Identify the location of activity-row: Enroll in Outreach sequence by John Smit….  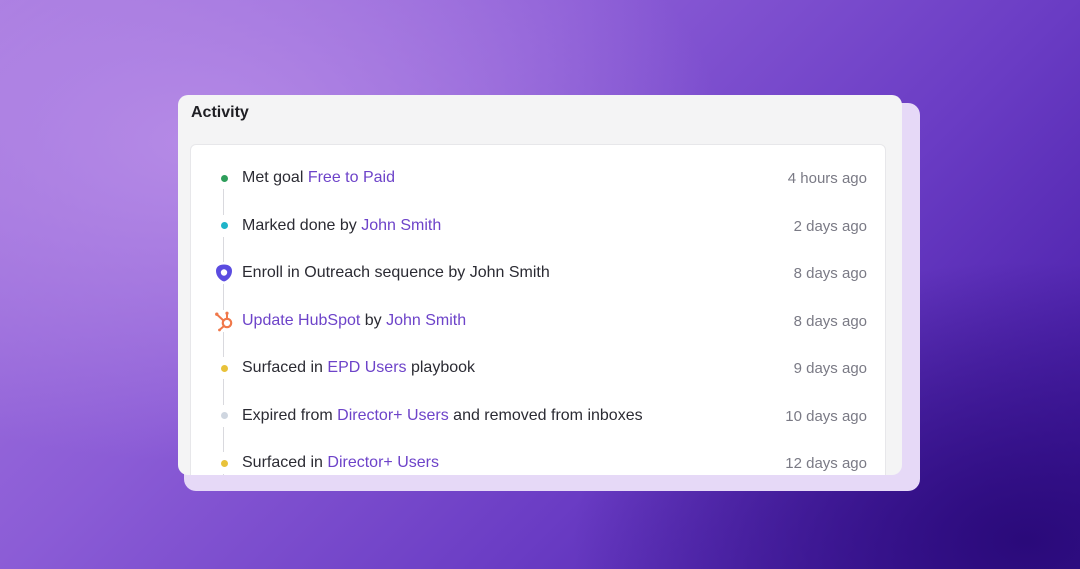
(538, 273).